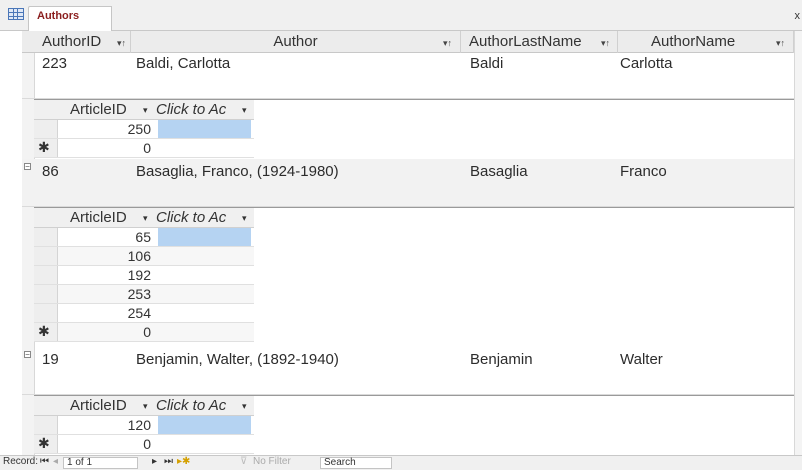 This screenshot has height=470, width=802. I want to click on no-filter-label: No Filter, so click(272, 461).